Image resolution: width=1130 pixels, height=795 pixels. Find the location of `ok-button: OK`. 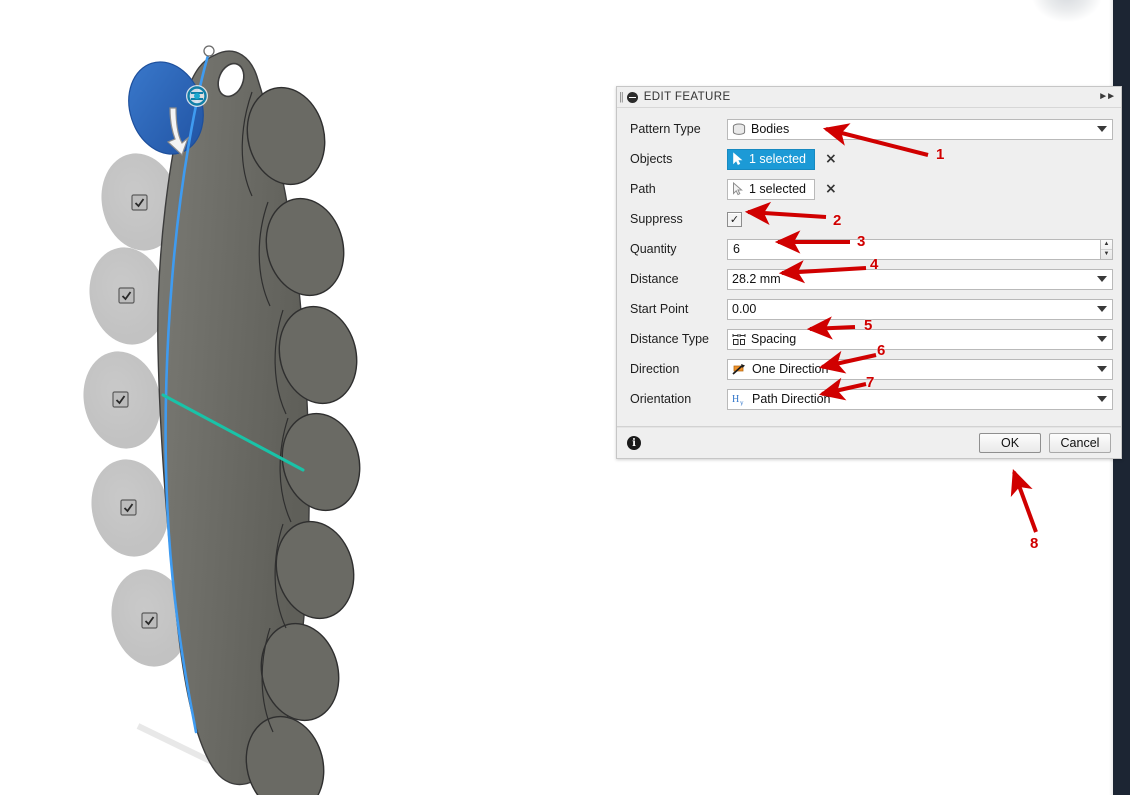

ok-button: OK is located at coordinates (1010, 443).